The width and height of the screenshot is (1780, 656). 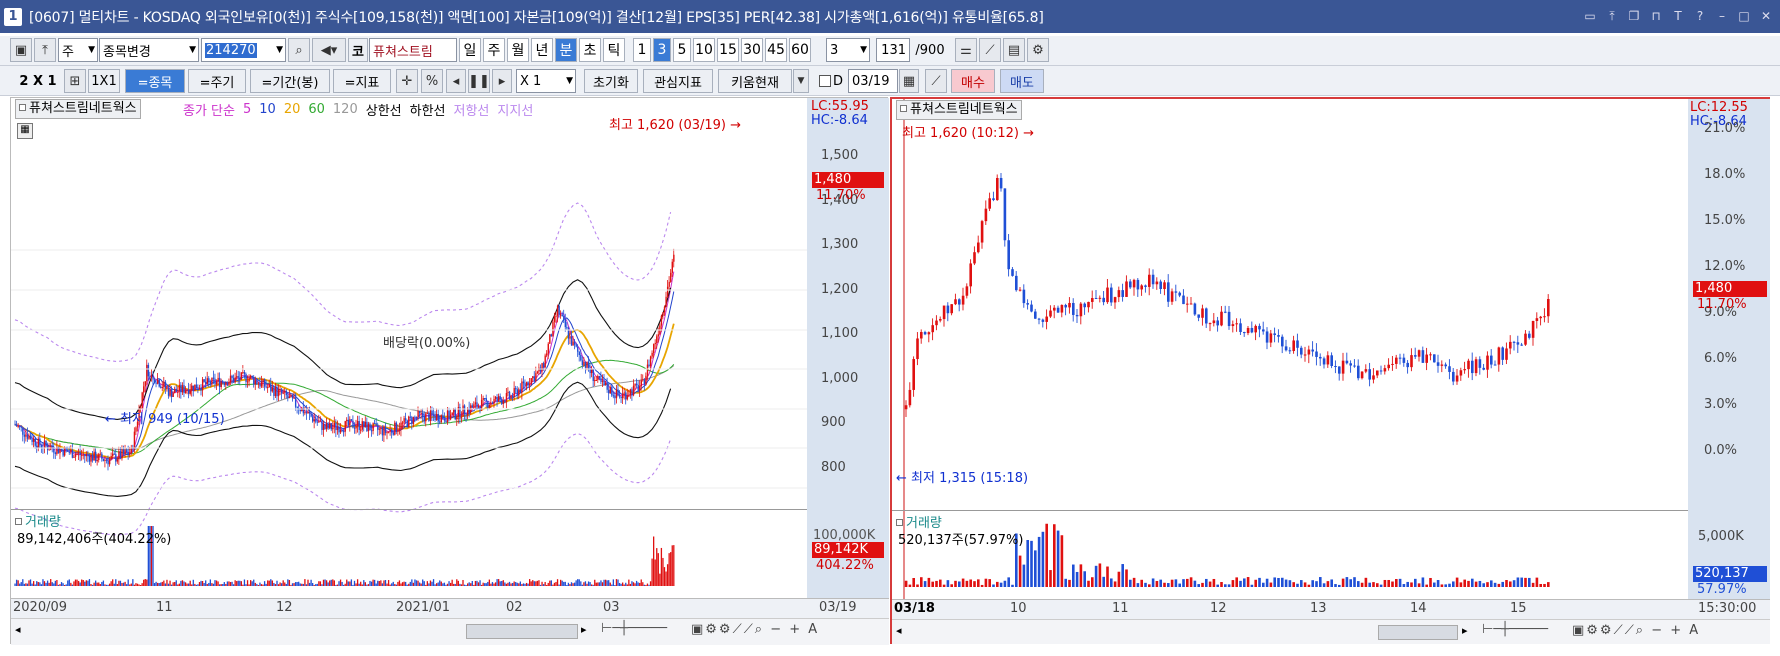 What do you see at coordinates (1744, 16) in the screenshot?
I see `maximize-icon: □` at bounding box center [1744, 16].